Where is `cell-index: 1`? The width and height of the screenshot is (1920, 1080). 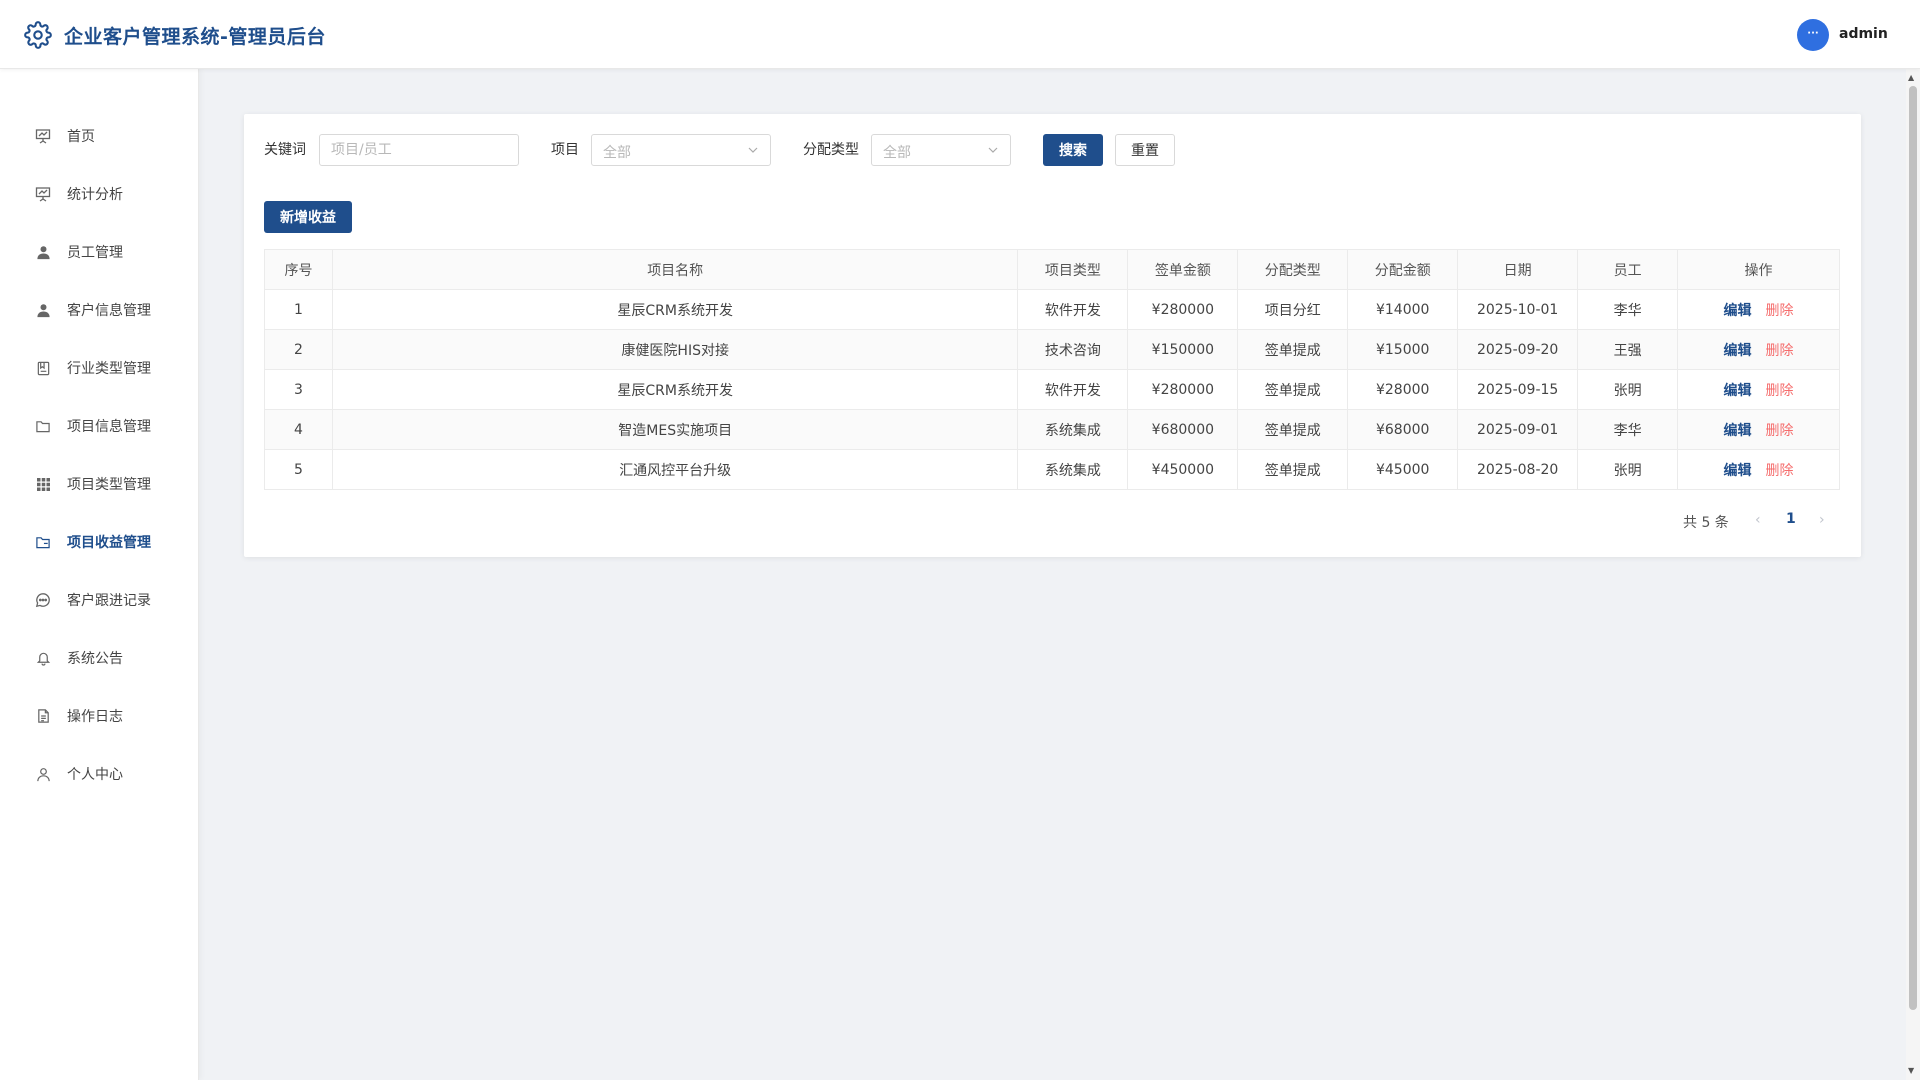 cell-index: 1 is located at coordinates (298, 309).